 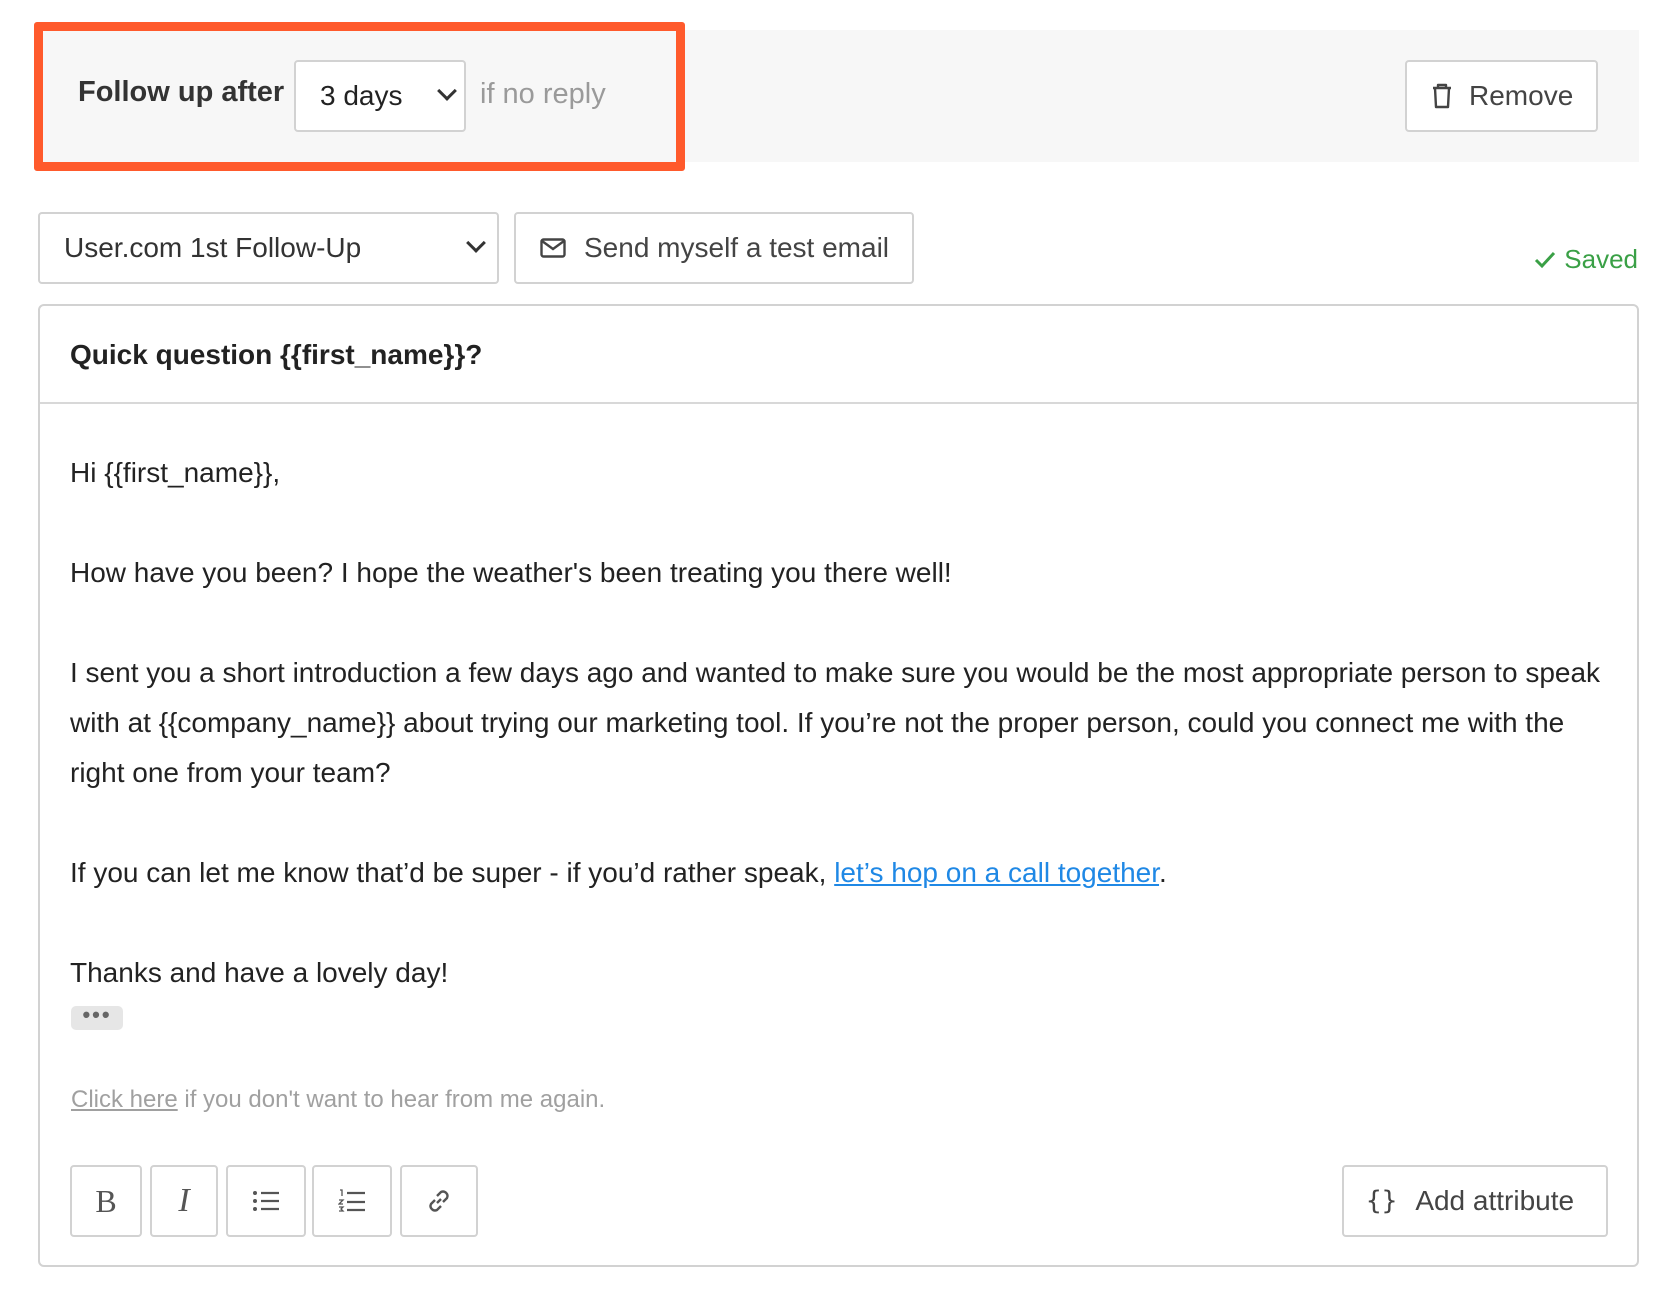 I want to click on remove-button: Remove, so click(x=1501, y=96).